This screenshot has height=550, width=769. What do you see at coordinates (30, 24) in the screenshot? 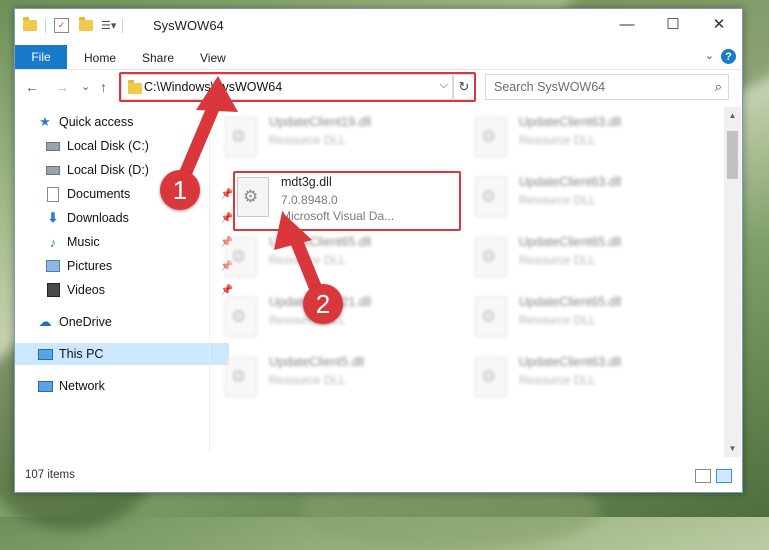
I see `folder-icon` at bounding box center [30, 24].